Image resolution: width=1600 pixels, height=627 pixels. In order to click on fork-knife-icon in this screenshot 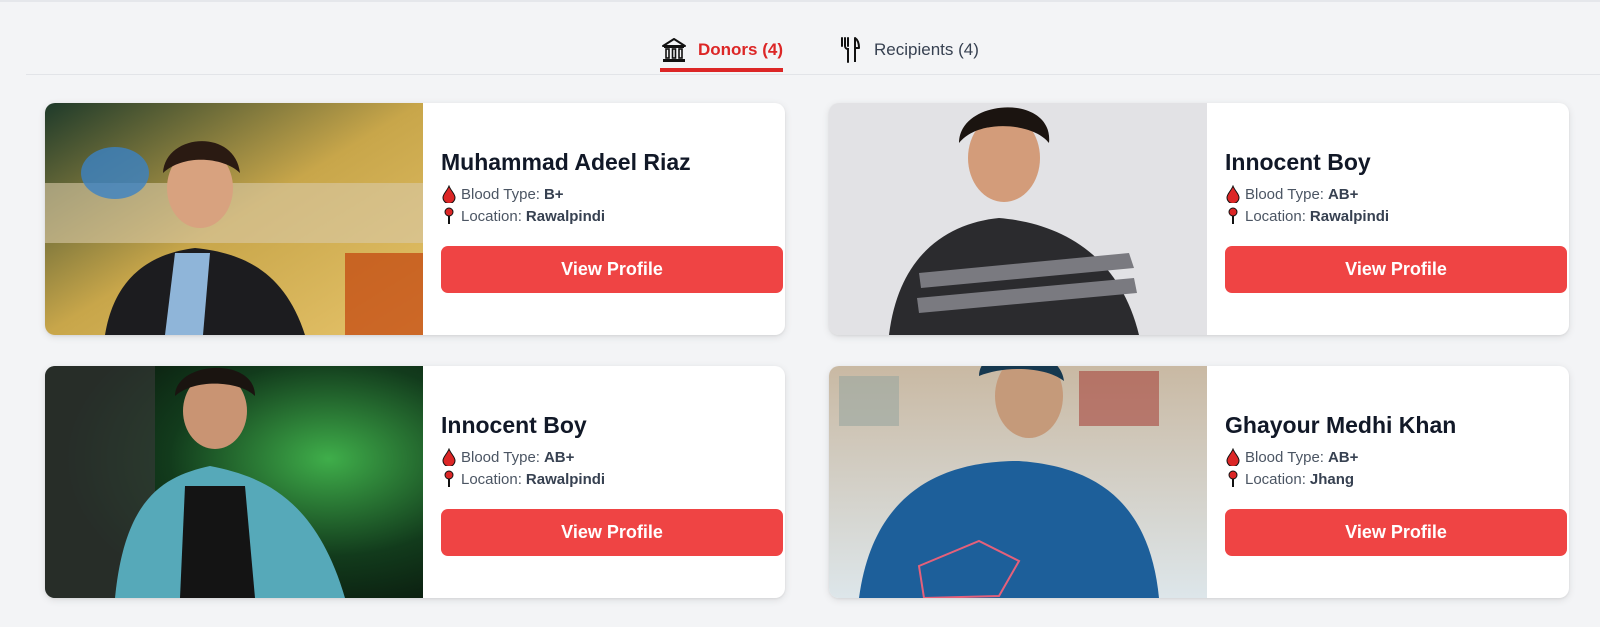, I will do `click(850, 50)`.